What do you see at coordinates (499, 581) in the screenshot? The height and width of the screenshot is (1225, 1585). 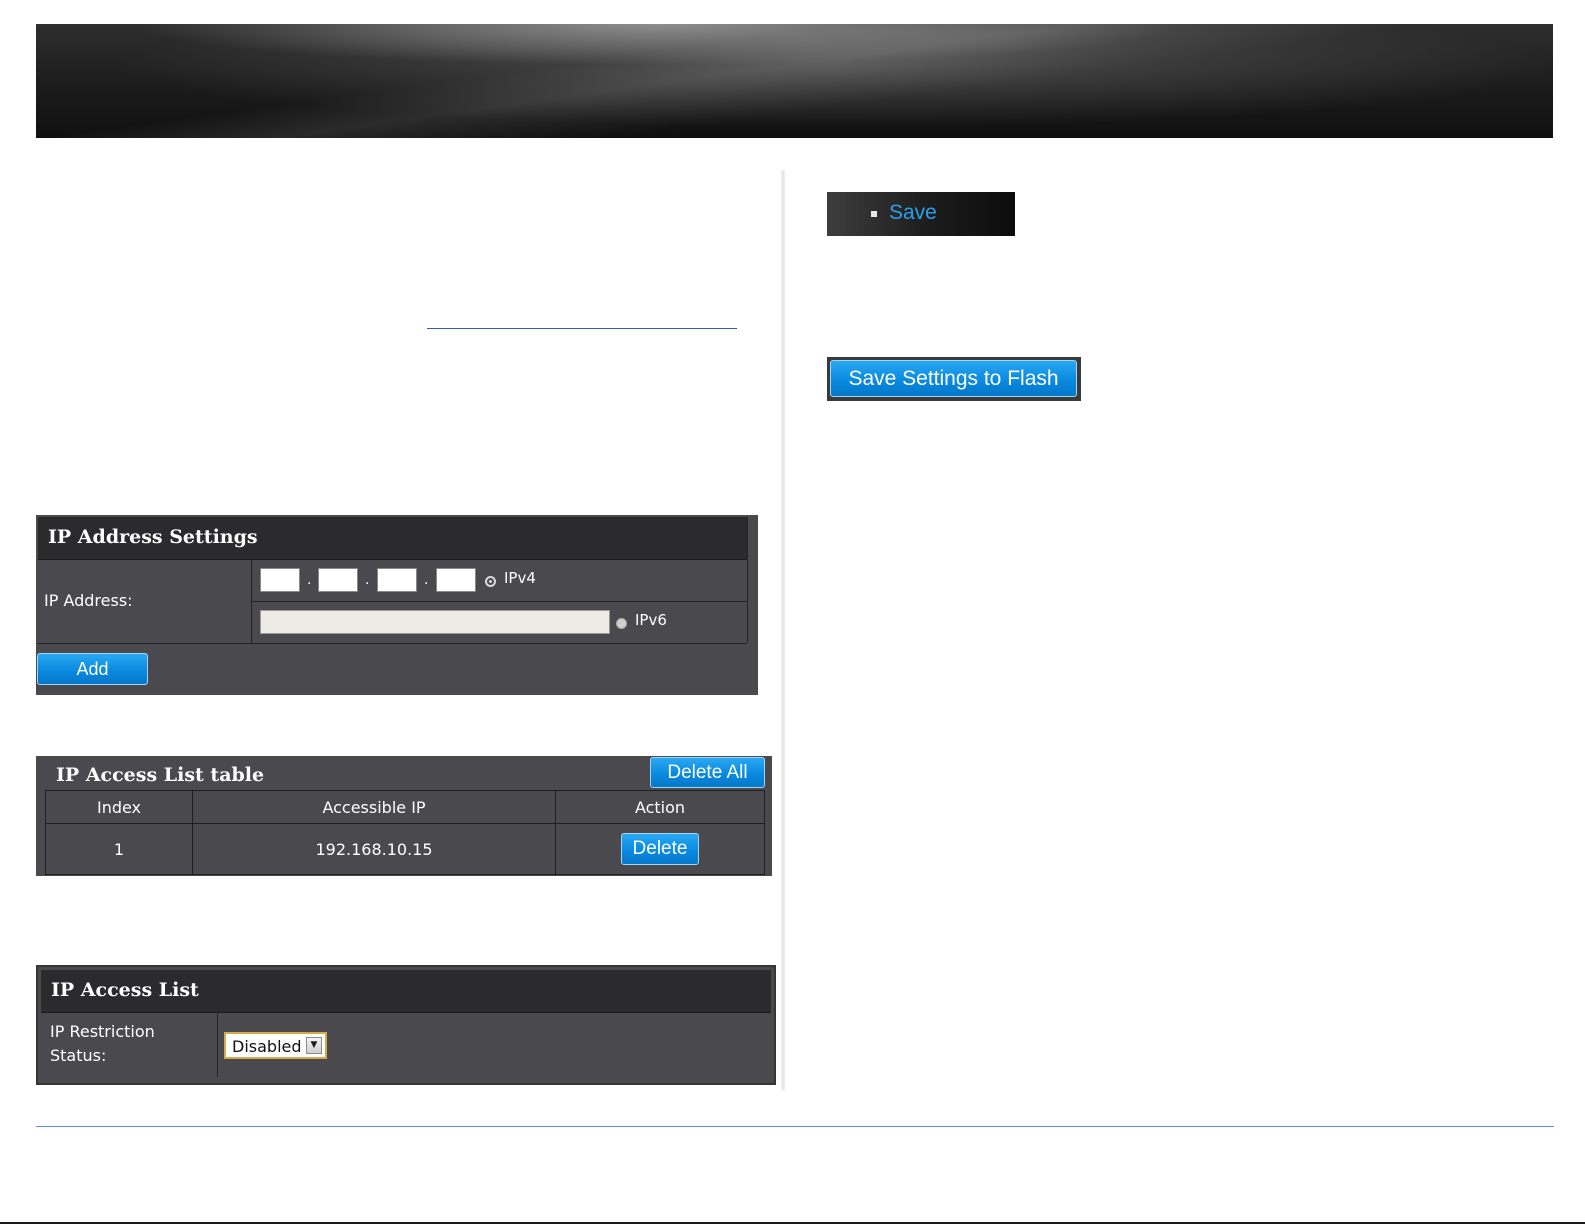 I see `ipv4-row: . . . IPv4` at bounding box center [499, 581].